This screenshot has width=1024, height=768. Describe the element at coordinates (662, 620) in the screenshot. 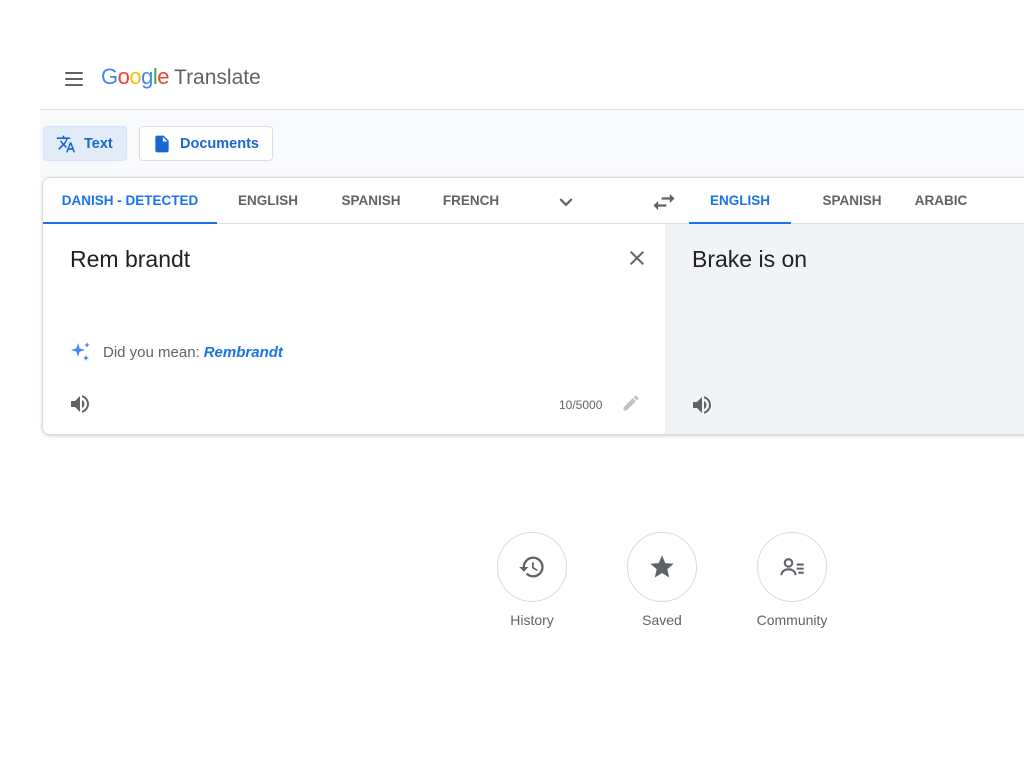

I see `saved-label: Saved` at that location.